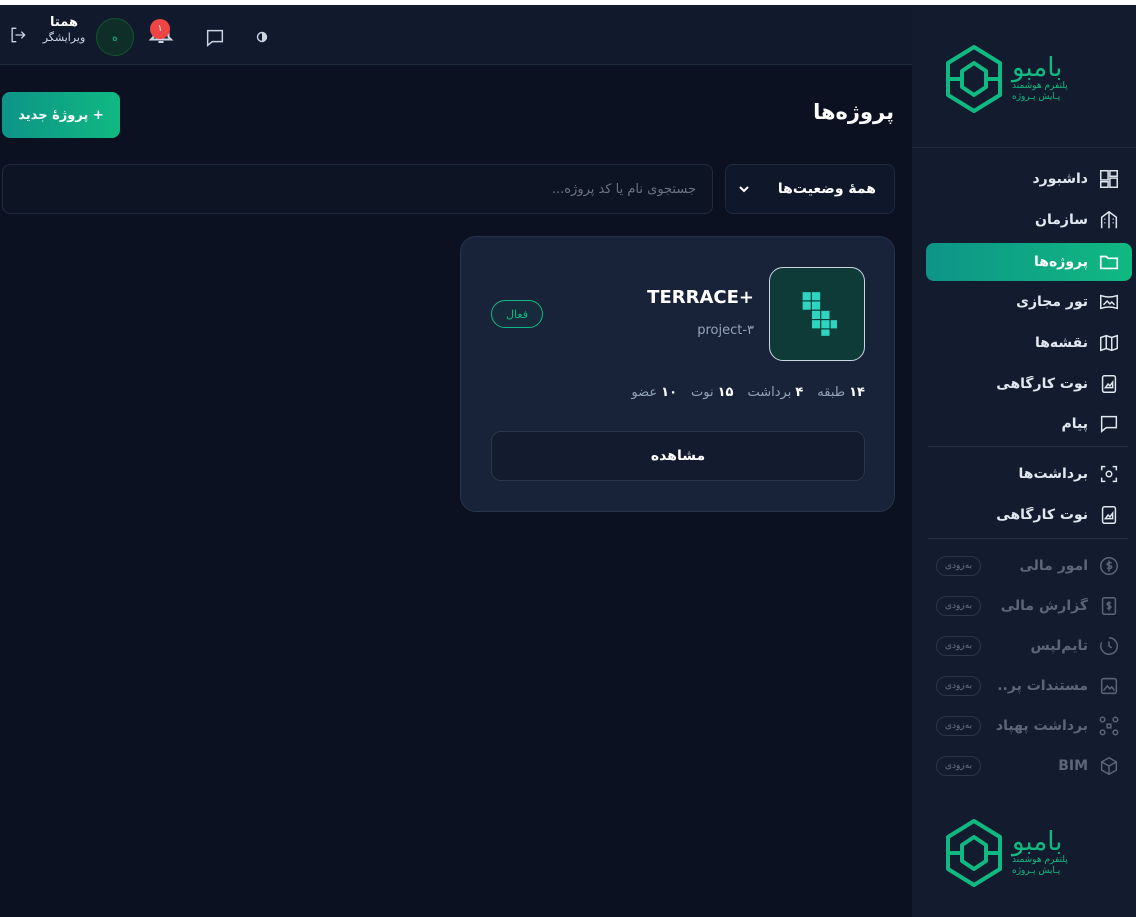 The height and width of the screenshot is (917, 1136). Describe the element at coordinates (1109, 262) in the screenshot. I see `folder-icon` at that location.